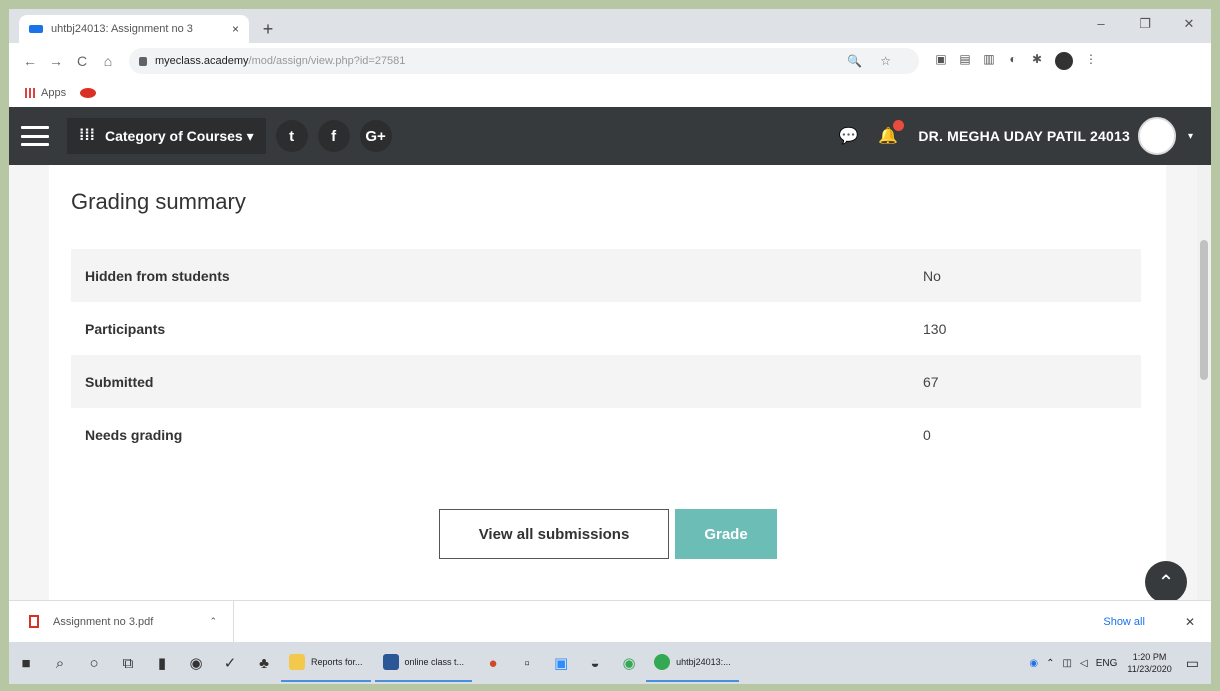 The height and width of the screenshot is (691, 1220). What do you see at coordinates (88, 93) in the screenshot?
I see `bookmark-icon` at bounding box center [88, 93].